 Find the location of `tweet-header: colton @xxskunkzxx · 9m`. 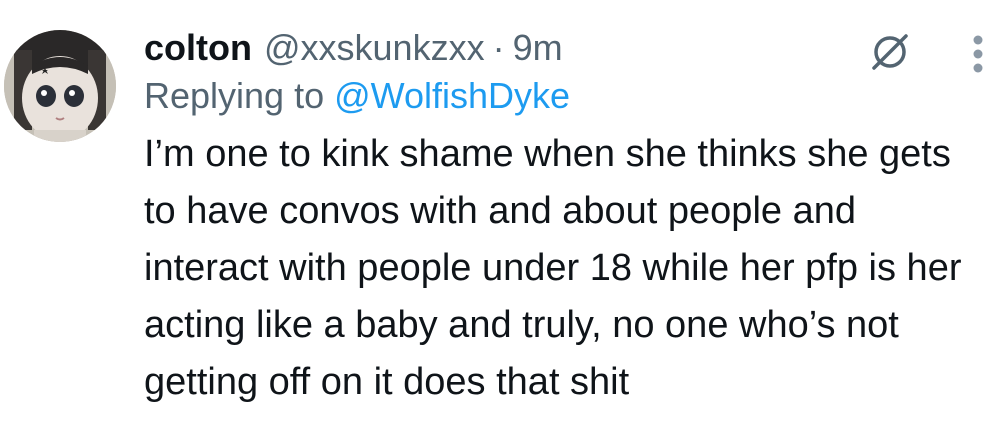

tweet-header: colton @xxskunkzxx · 9m is located at coordinates (564, 48).